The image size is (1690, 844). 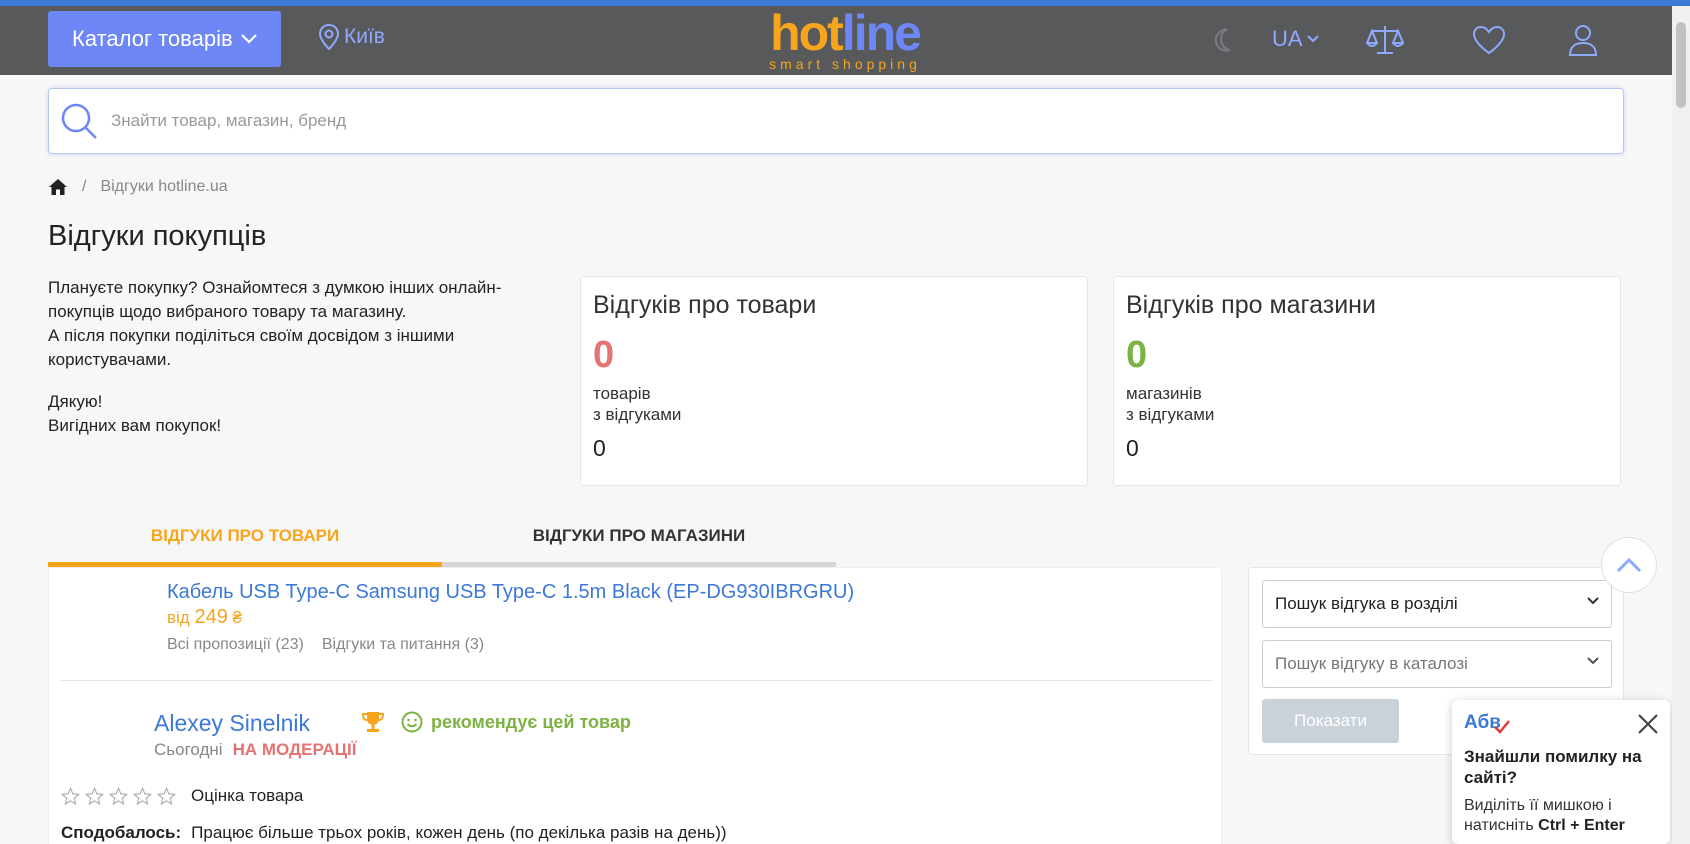 I want to click on user-icon, so click(x=1583, y=40).